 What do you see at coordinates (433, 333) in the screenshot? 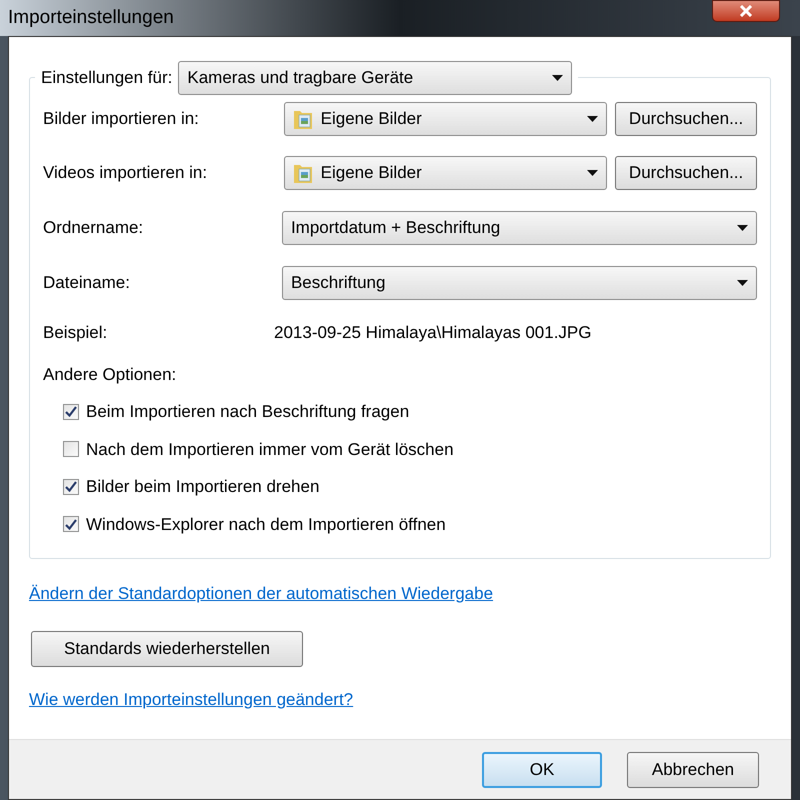
I see `example-path: 2013-09-25 Himalaya\Himalayas 001.JPG` at bounding box center [433, 333].